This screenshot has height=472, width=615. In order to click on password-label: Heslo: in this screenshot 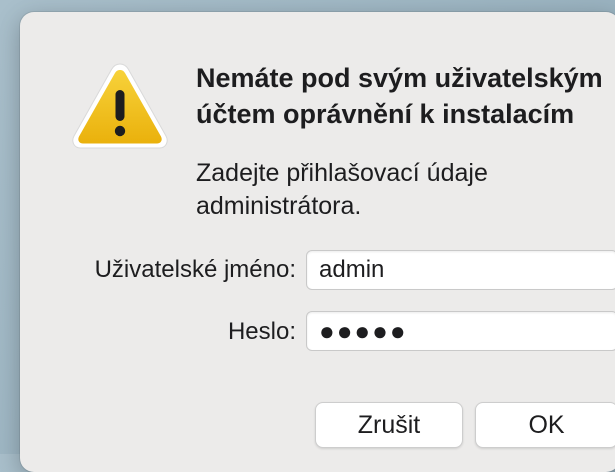, I will do `click(261, 331)`.